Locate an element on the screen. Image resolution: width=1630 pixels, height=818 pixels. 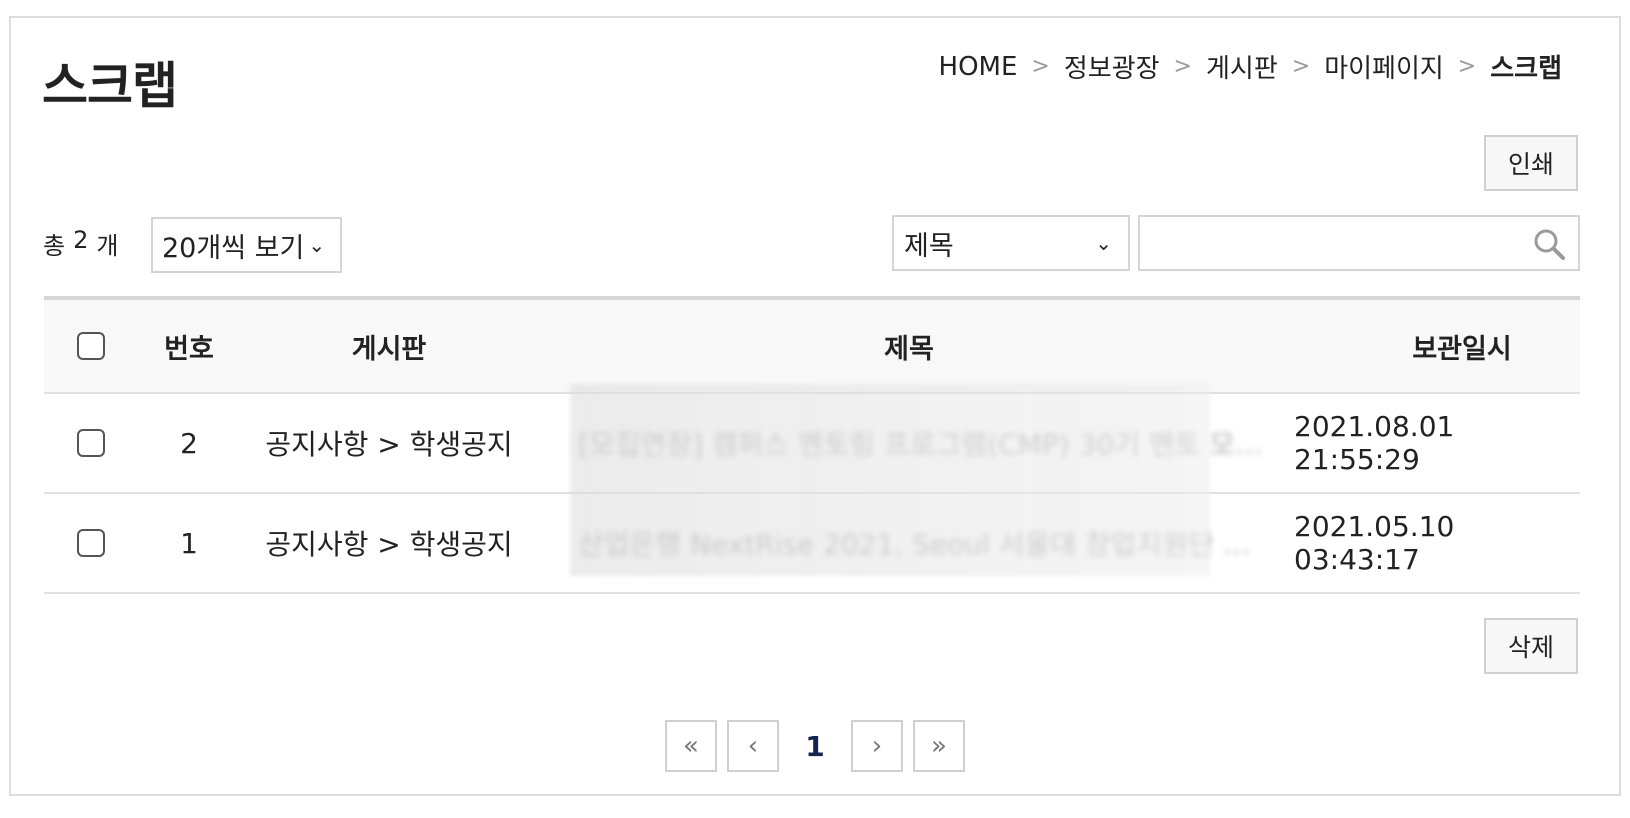
per-page-select: 20개씩 보기 ⌄ is located at coordinates (246, 245).